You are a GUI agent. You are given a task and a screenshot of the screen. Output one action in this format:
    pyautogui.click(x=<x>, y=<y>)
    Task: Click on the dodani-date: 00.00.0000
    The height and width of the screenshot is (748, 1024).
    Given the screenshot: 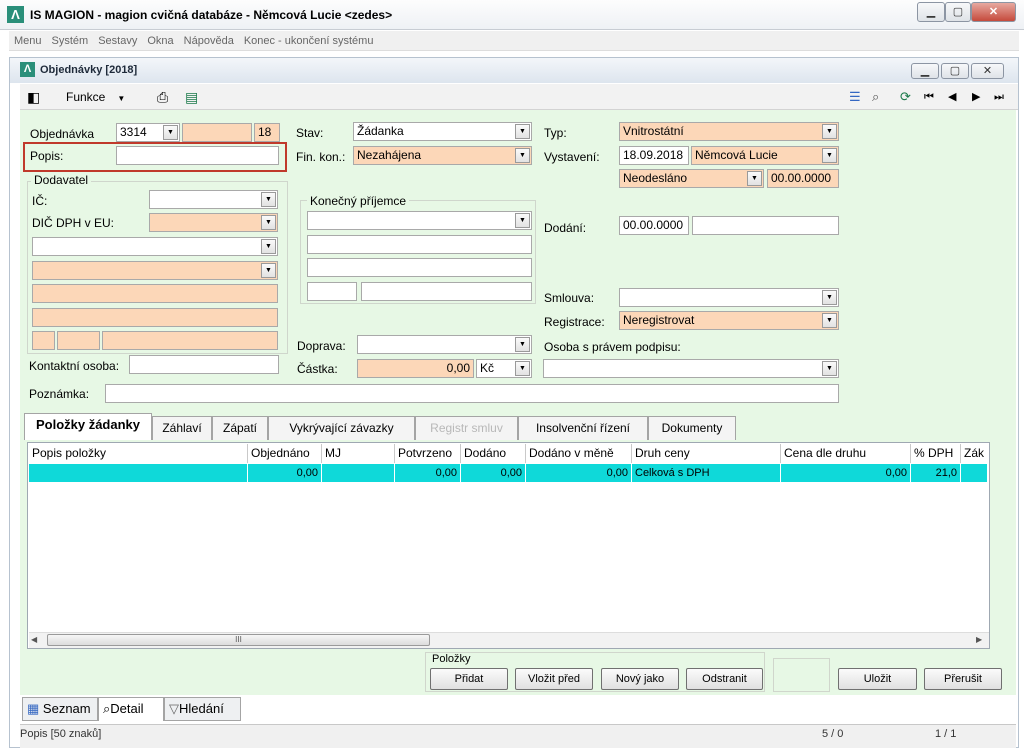 What is the action you would take?
    pyautogui.click(x=654, y=225)
    